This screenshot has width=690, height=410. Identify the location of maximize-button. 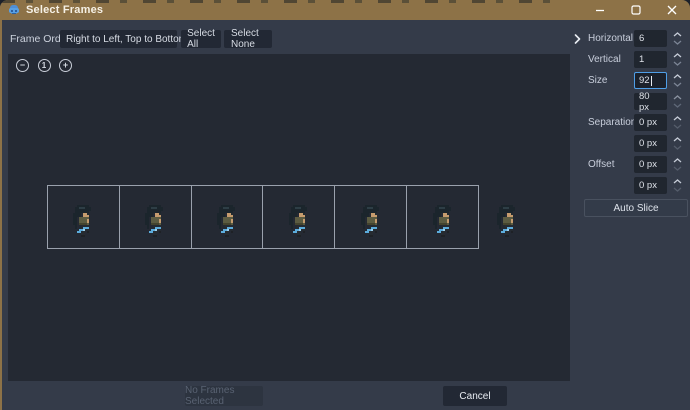
(636, 10).